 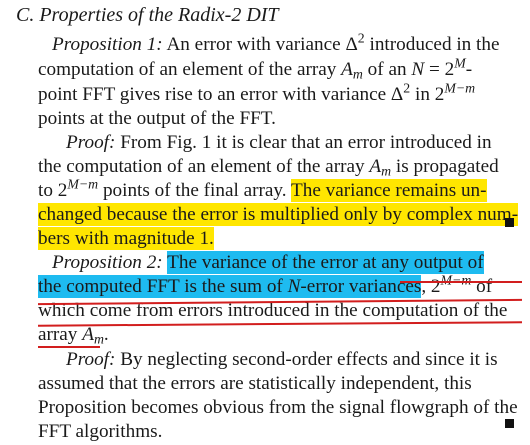 I want to click on proof1-line-5: bers with magnitude 1., so click(x=126, y=239).